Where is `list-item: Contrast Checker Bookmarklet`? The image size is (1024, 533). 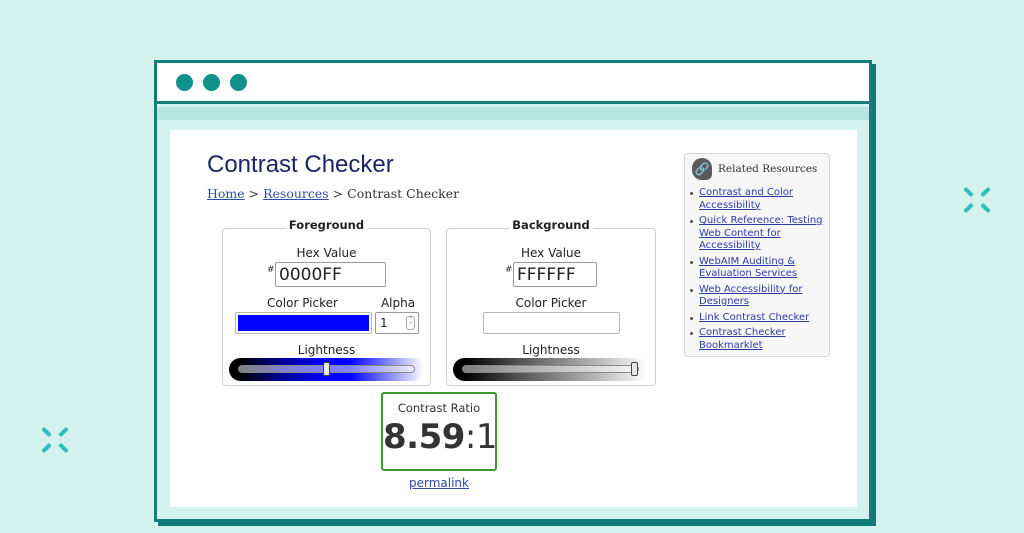 list-item: Contrast Checker Bookmarklet is located at coordinates (754, 339).